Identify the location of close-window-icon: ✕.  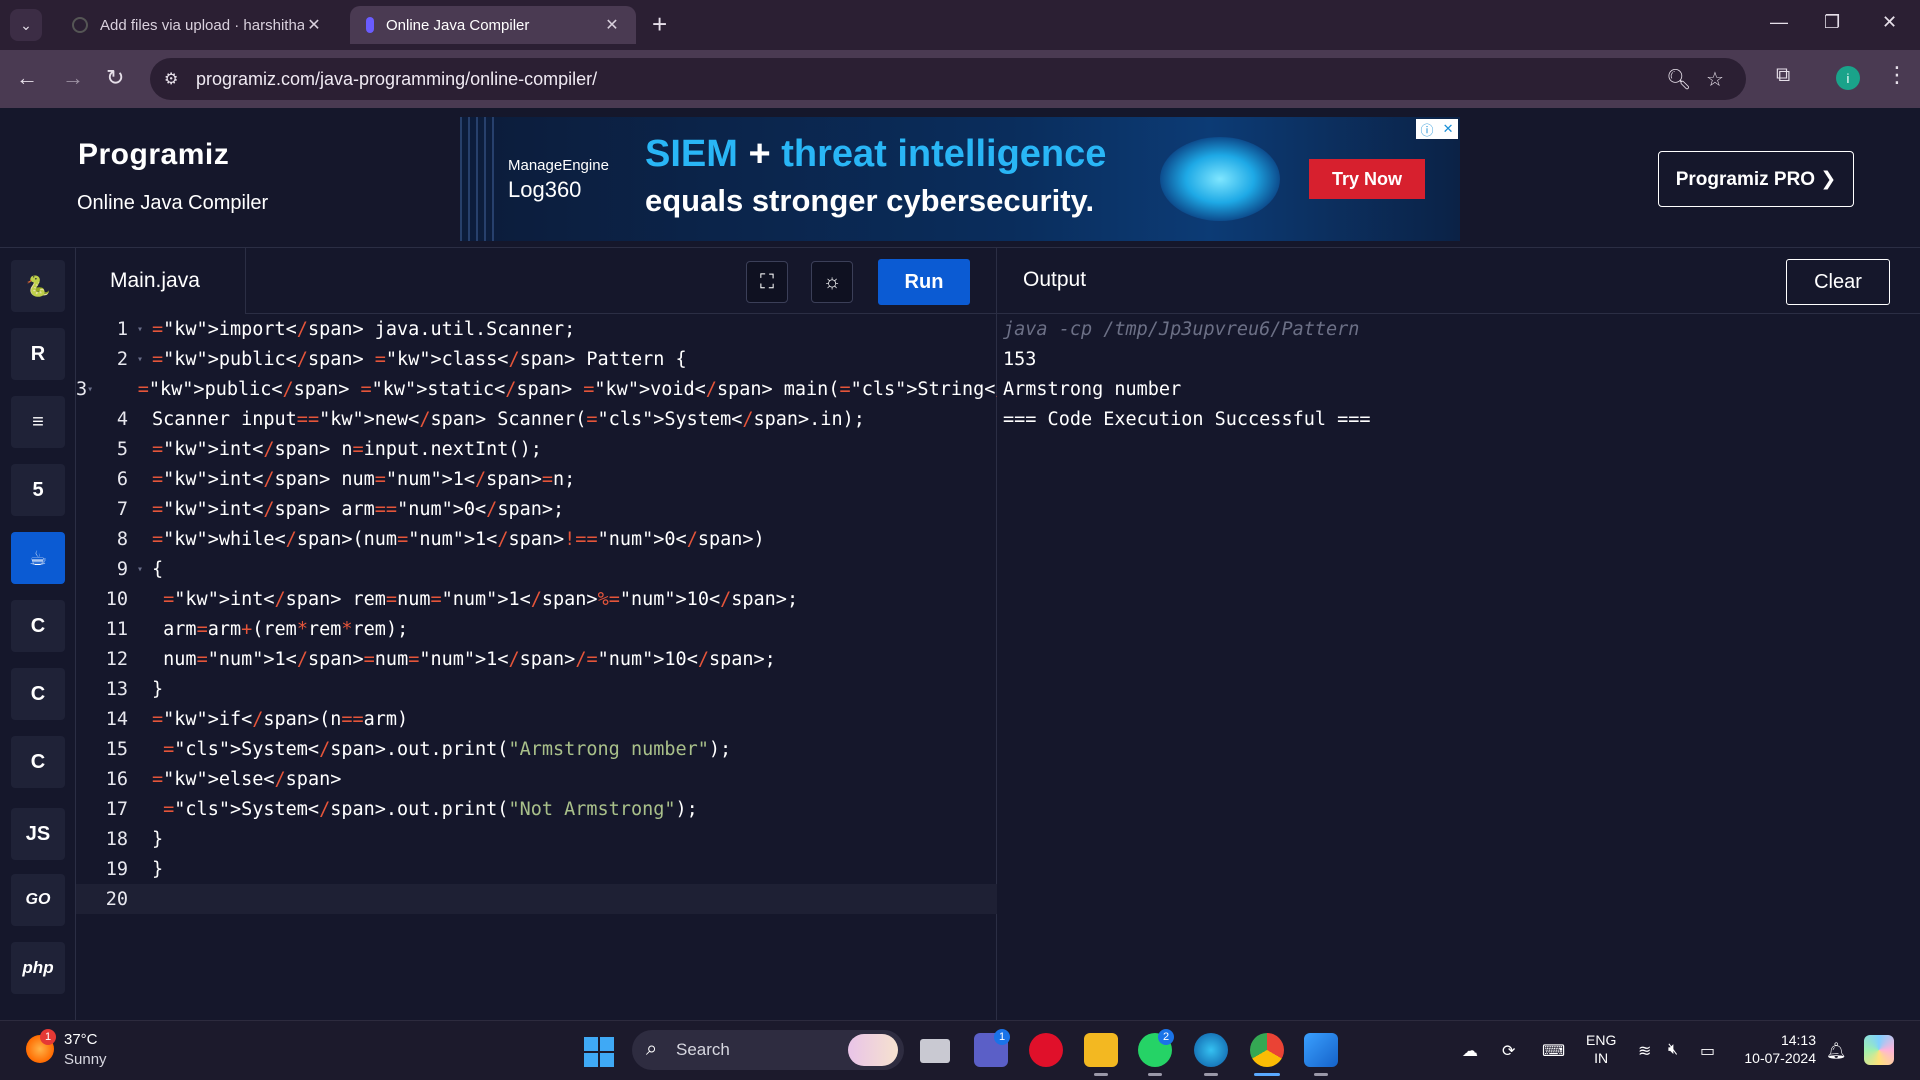
(1889, 22).